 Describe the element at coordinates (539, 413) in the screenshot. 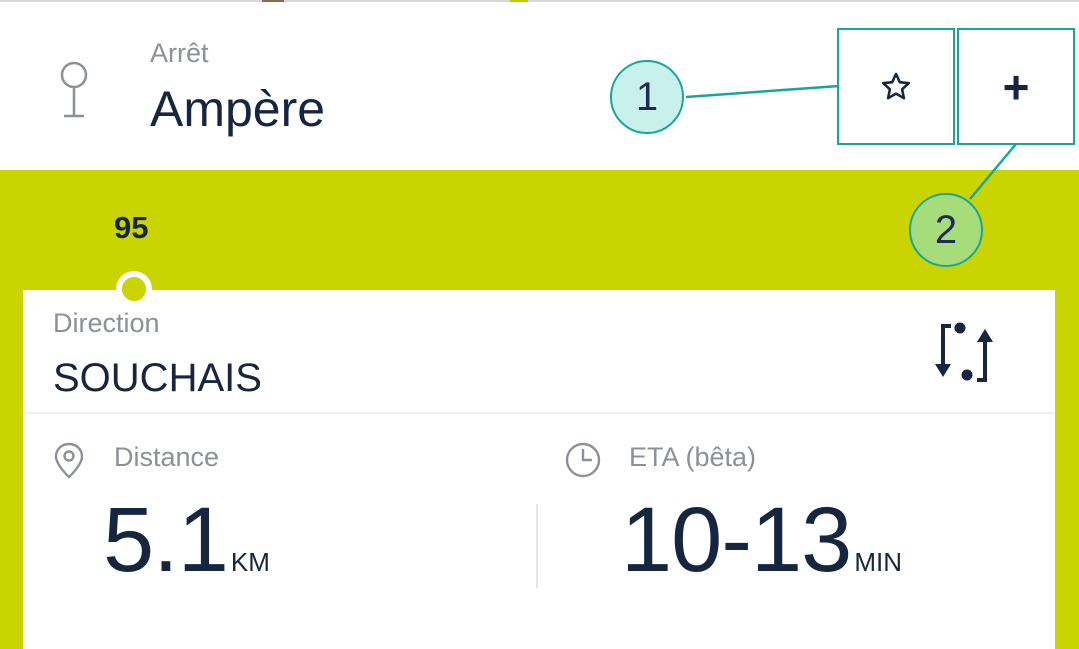

I see `card-divider` at that location.